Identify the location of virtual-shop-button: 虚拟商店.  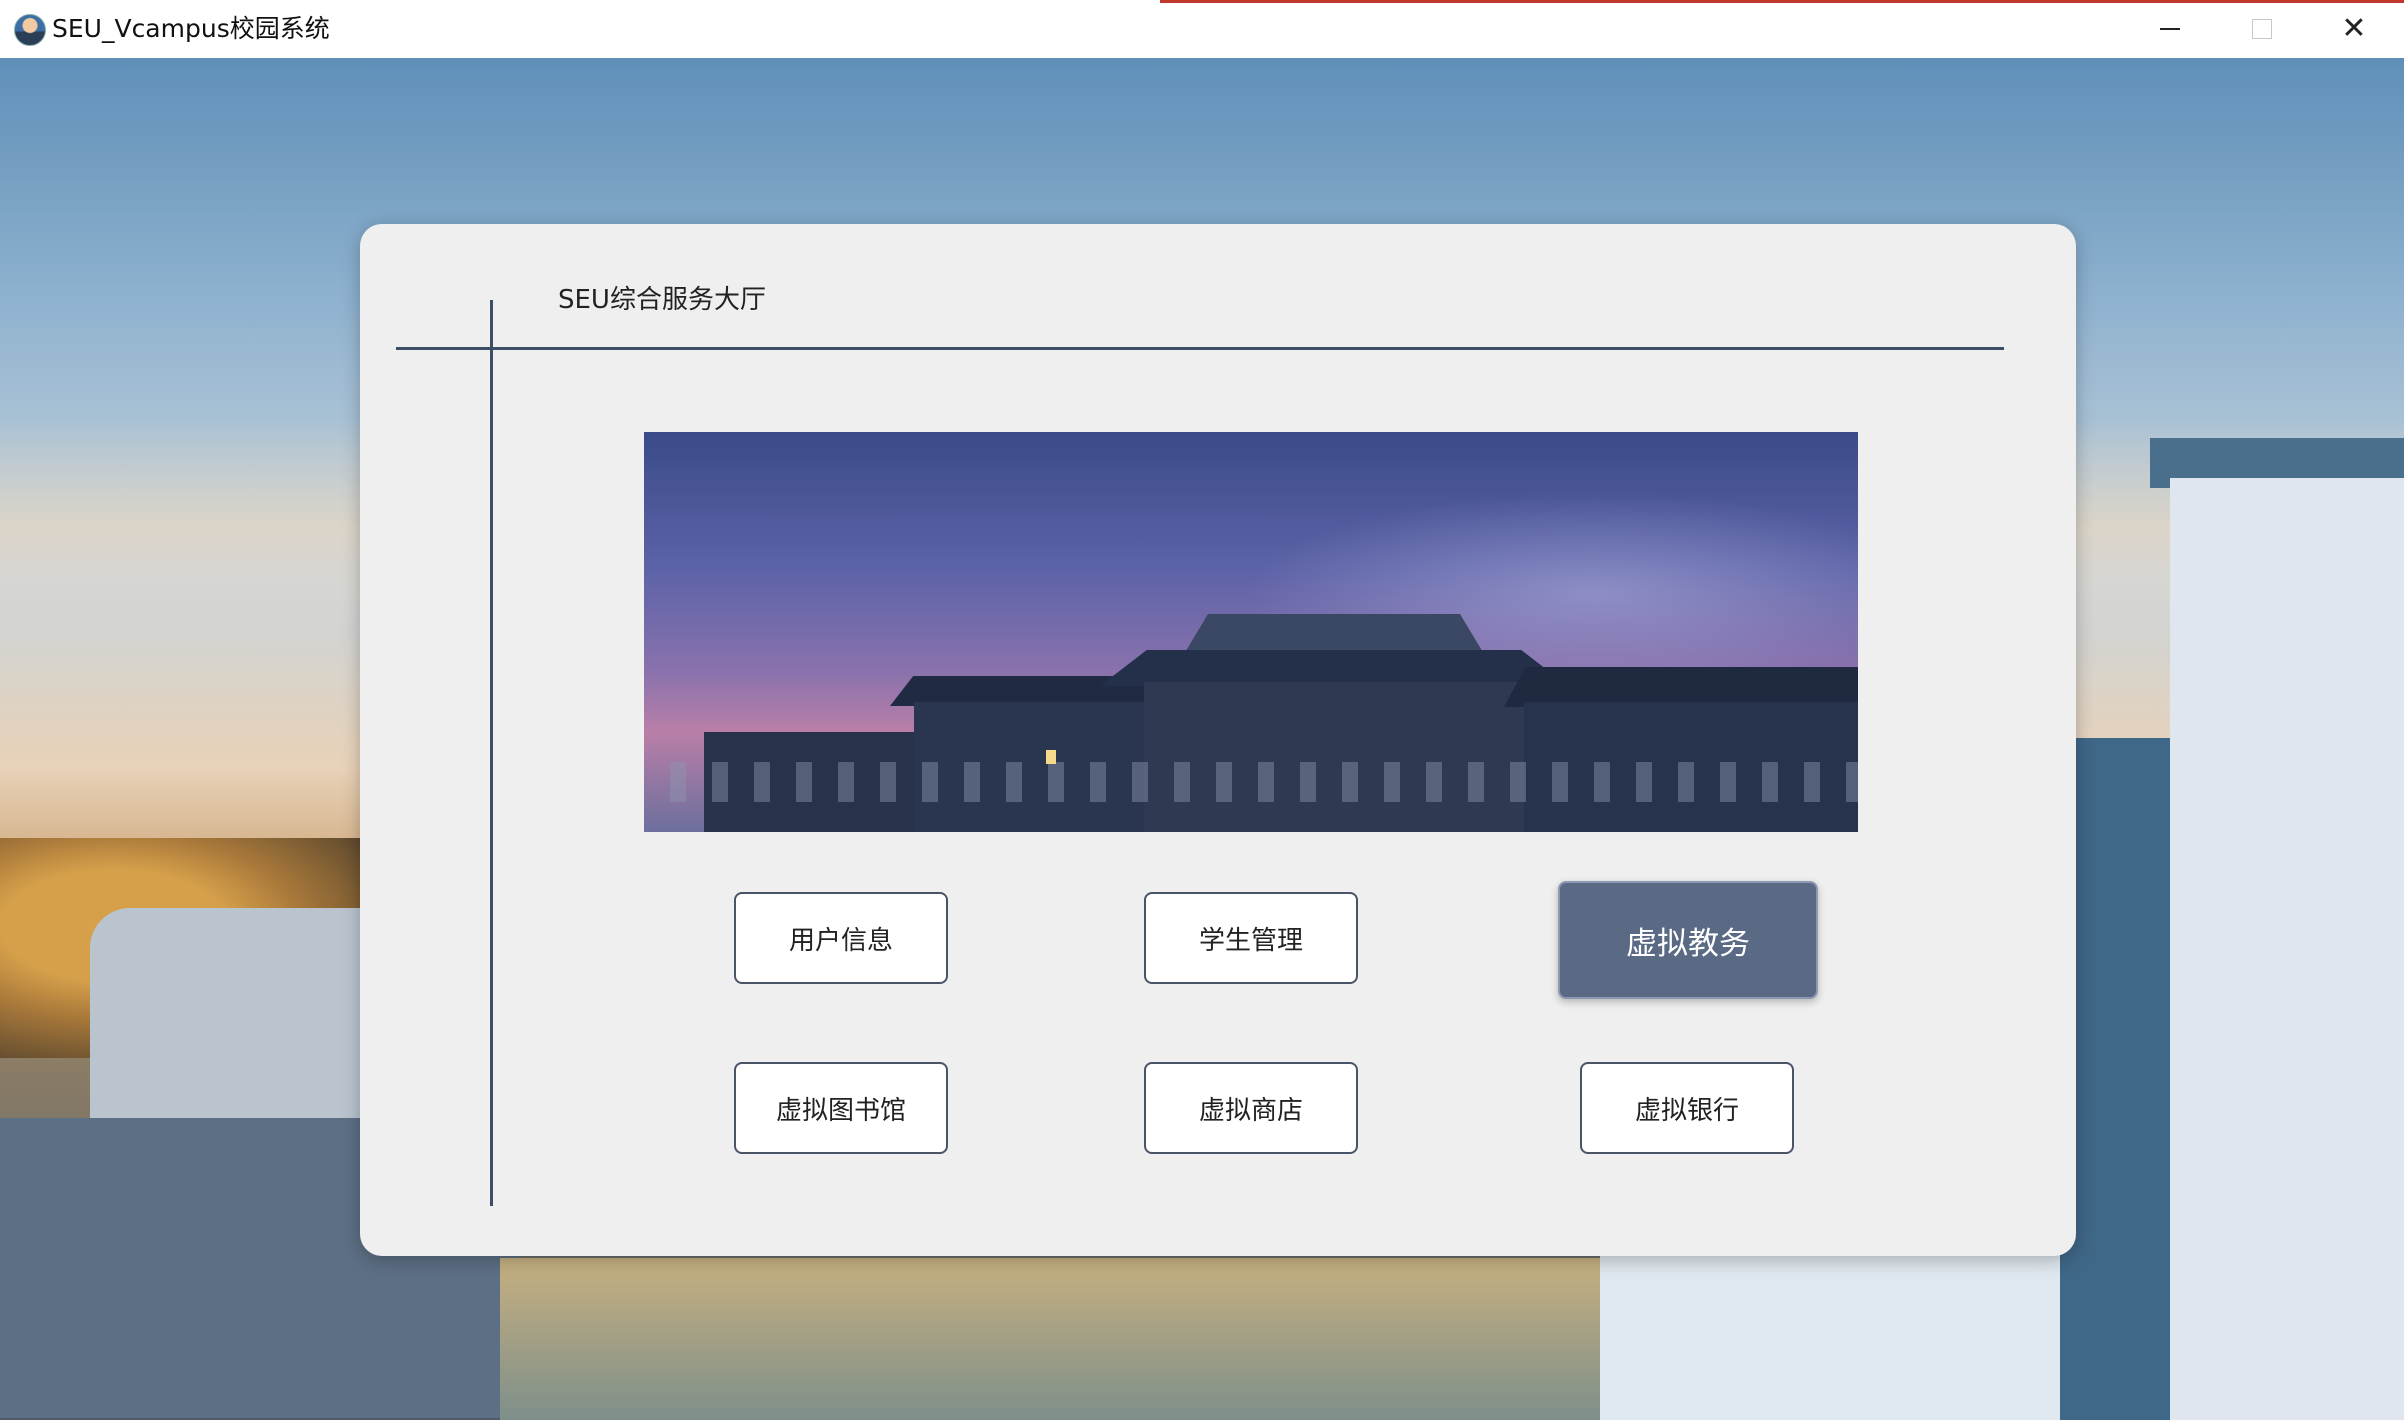
(1251, 1108).